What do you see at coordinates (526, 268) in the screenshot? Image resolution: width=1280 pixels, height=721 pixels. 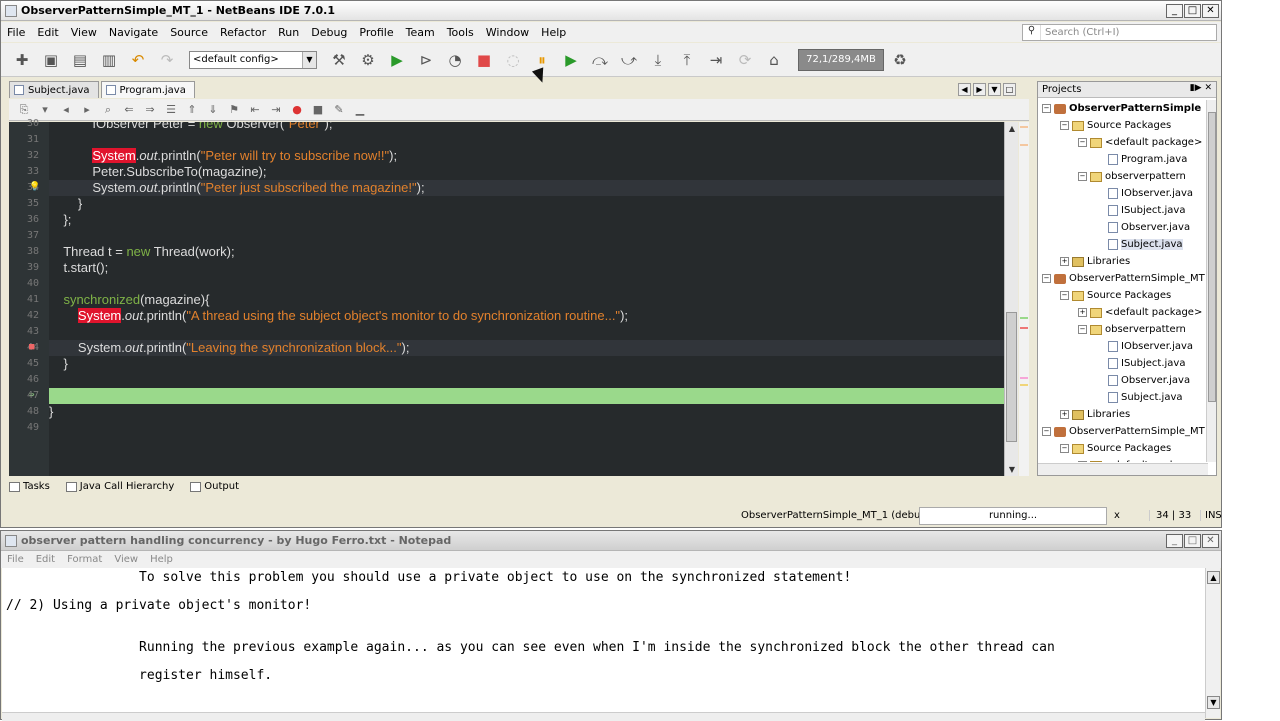 I see `code-line: t.start();` at bounding box center [526, 268].